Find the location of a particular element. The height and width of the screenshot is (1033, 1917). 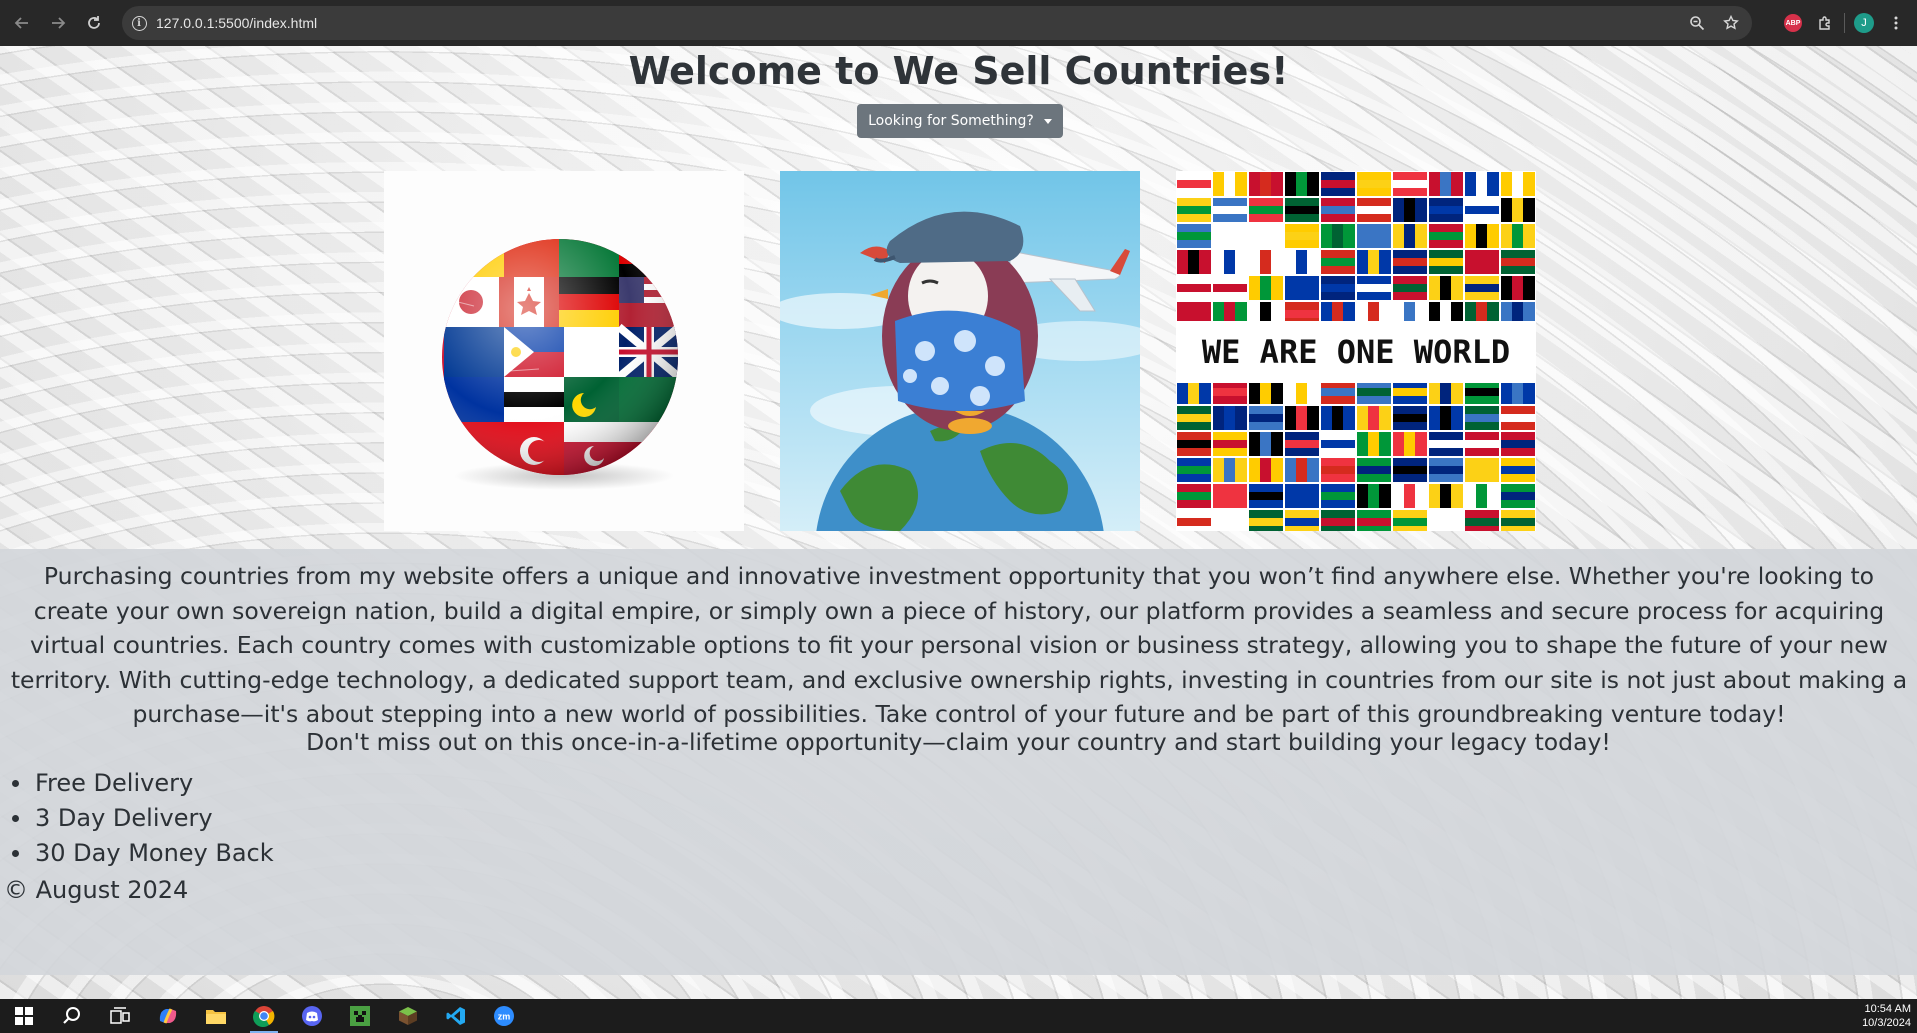

site-info-icon: i is located at coordinates (139, 23).